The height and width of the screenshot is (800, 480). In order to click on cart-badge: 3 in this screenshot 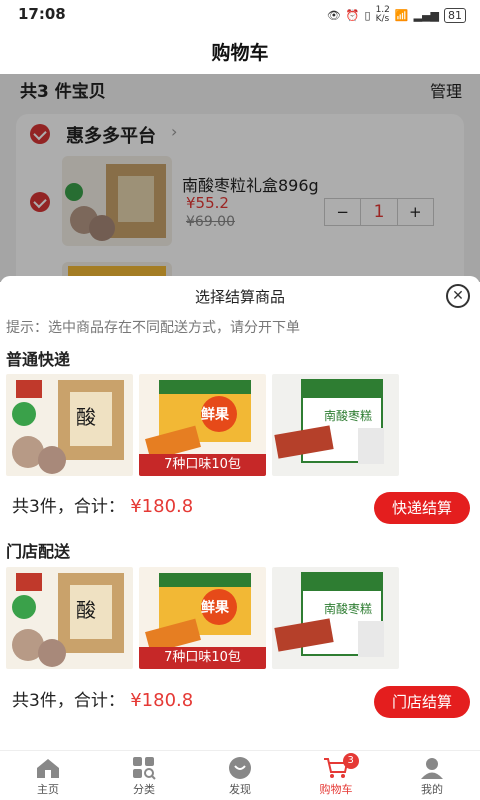, I will do `click(350, 761)`.